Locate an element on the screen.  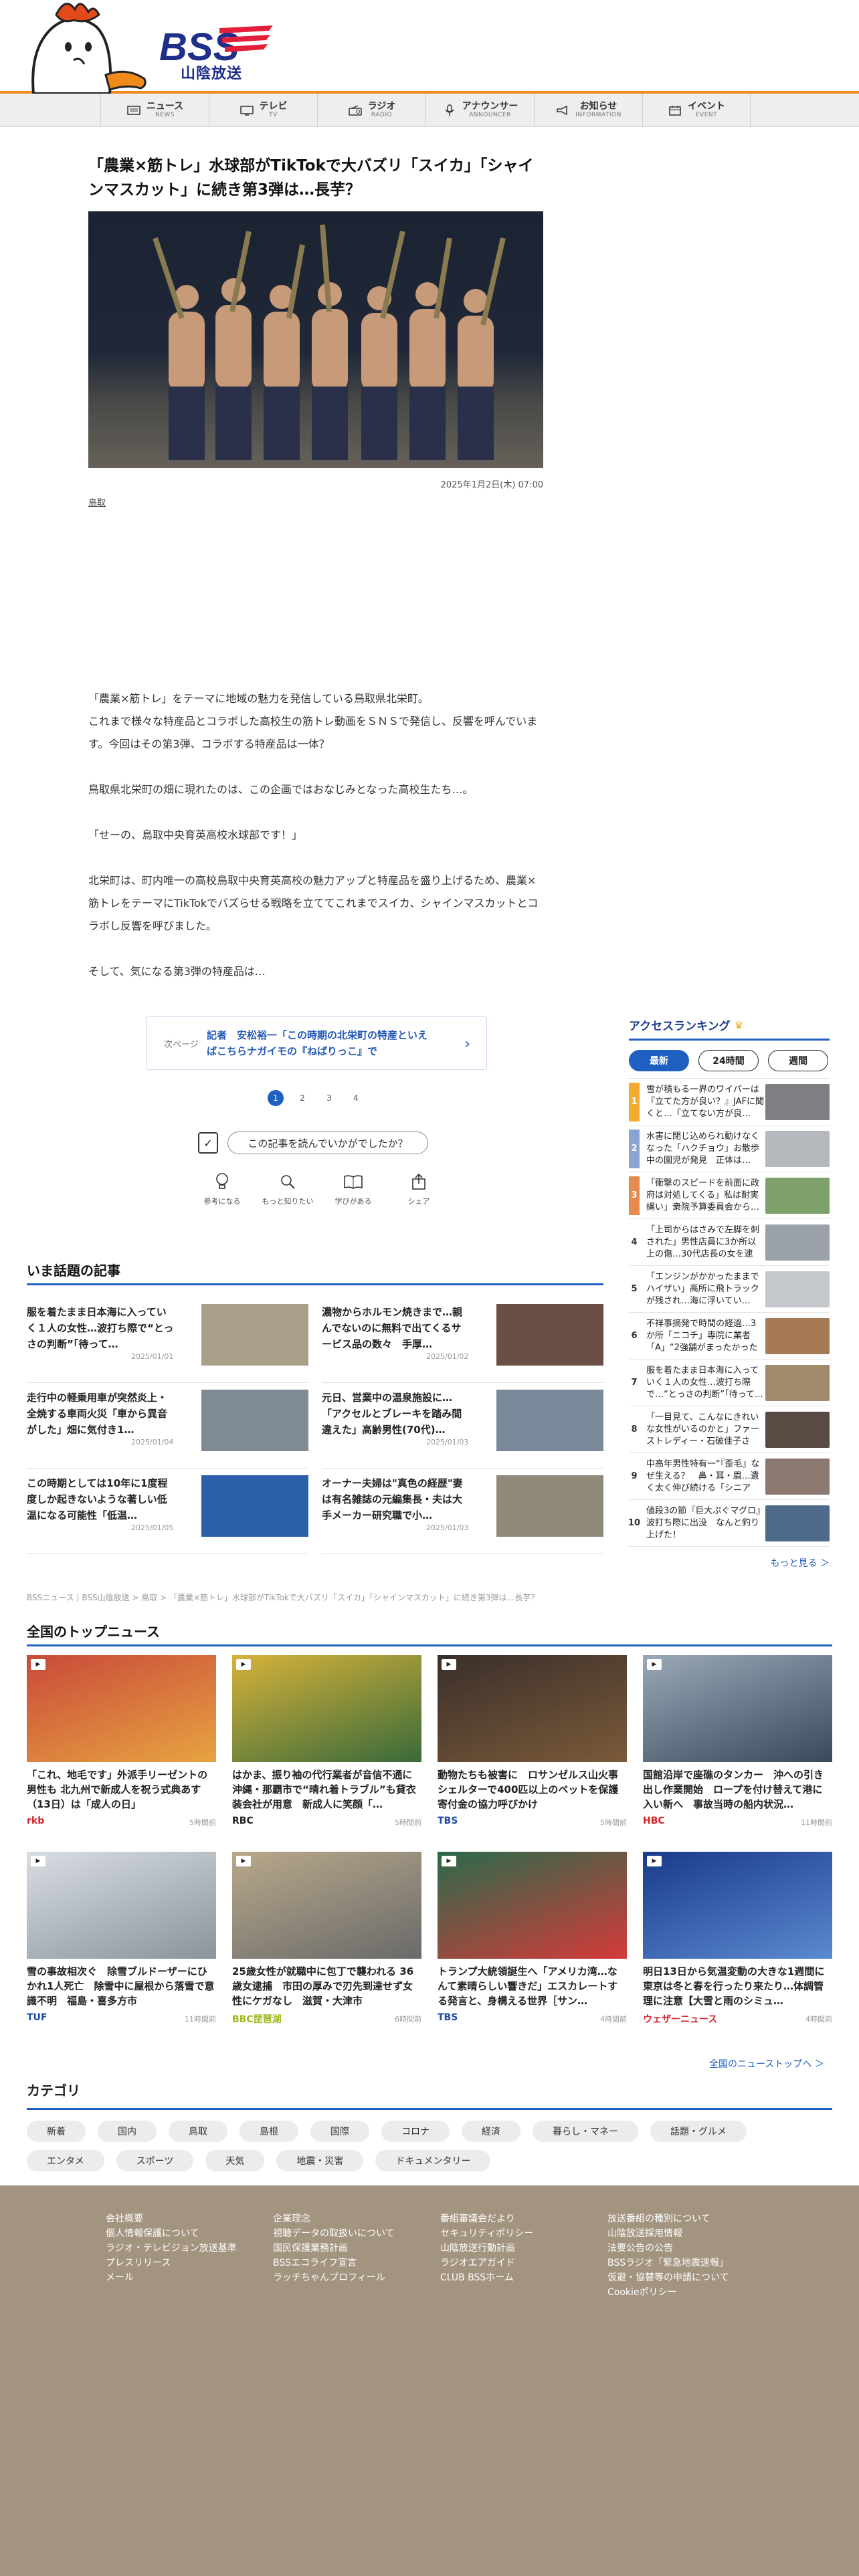
footer-link: 仮避・協替等の申請について is located at coordinates (668, 2277).